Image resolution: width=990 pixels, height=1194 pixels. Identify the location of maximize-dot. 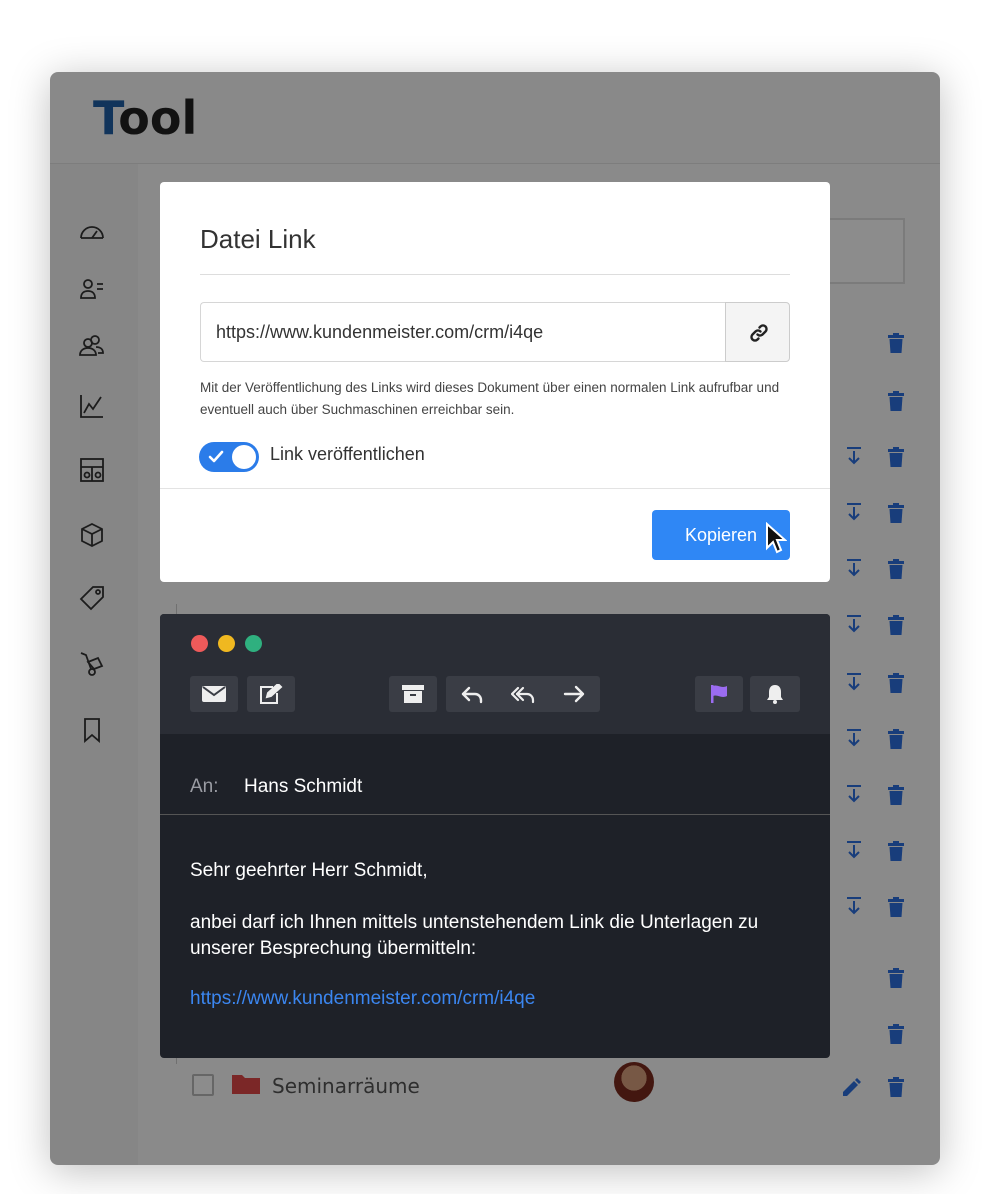
(253, 643).